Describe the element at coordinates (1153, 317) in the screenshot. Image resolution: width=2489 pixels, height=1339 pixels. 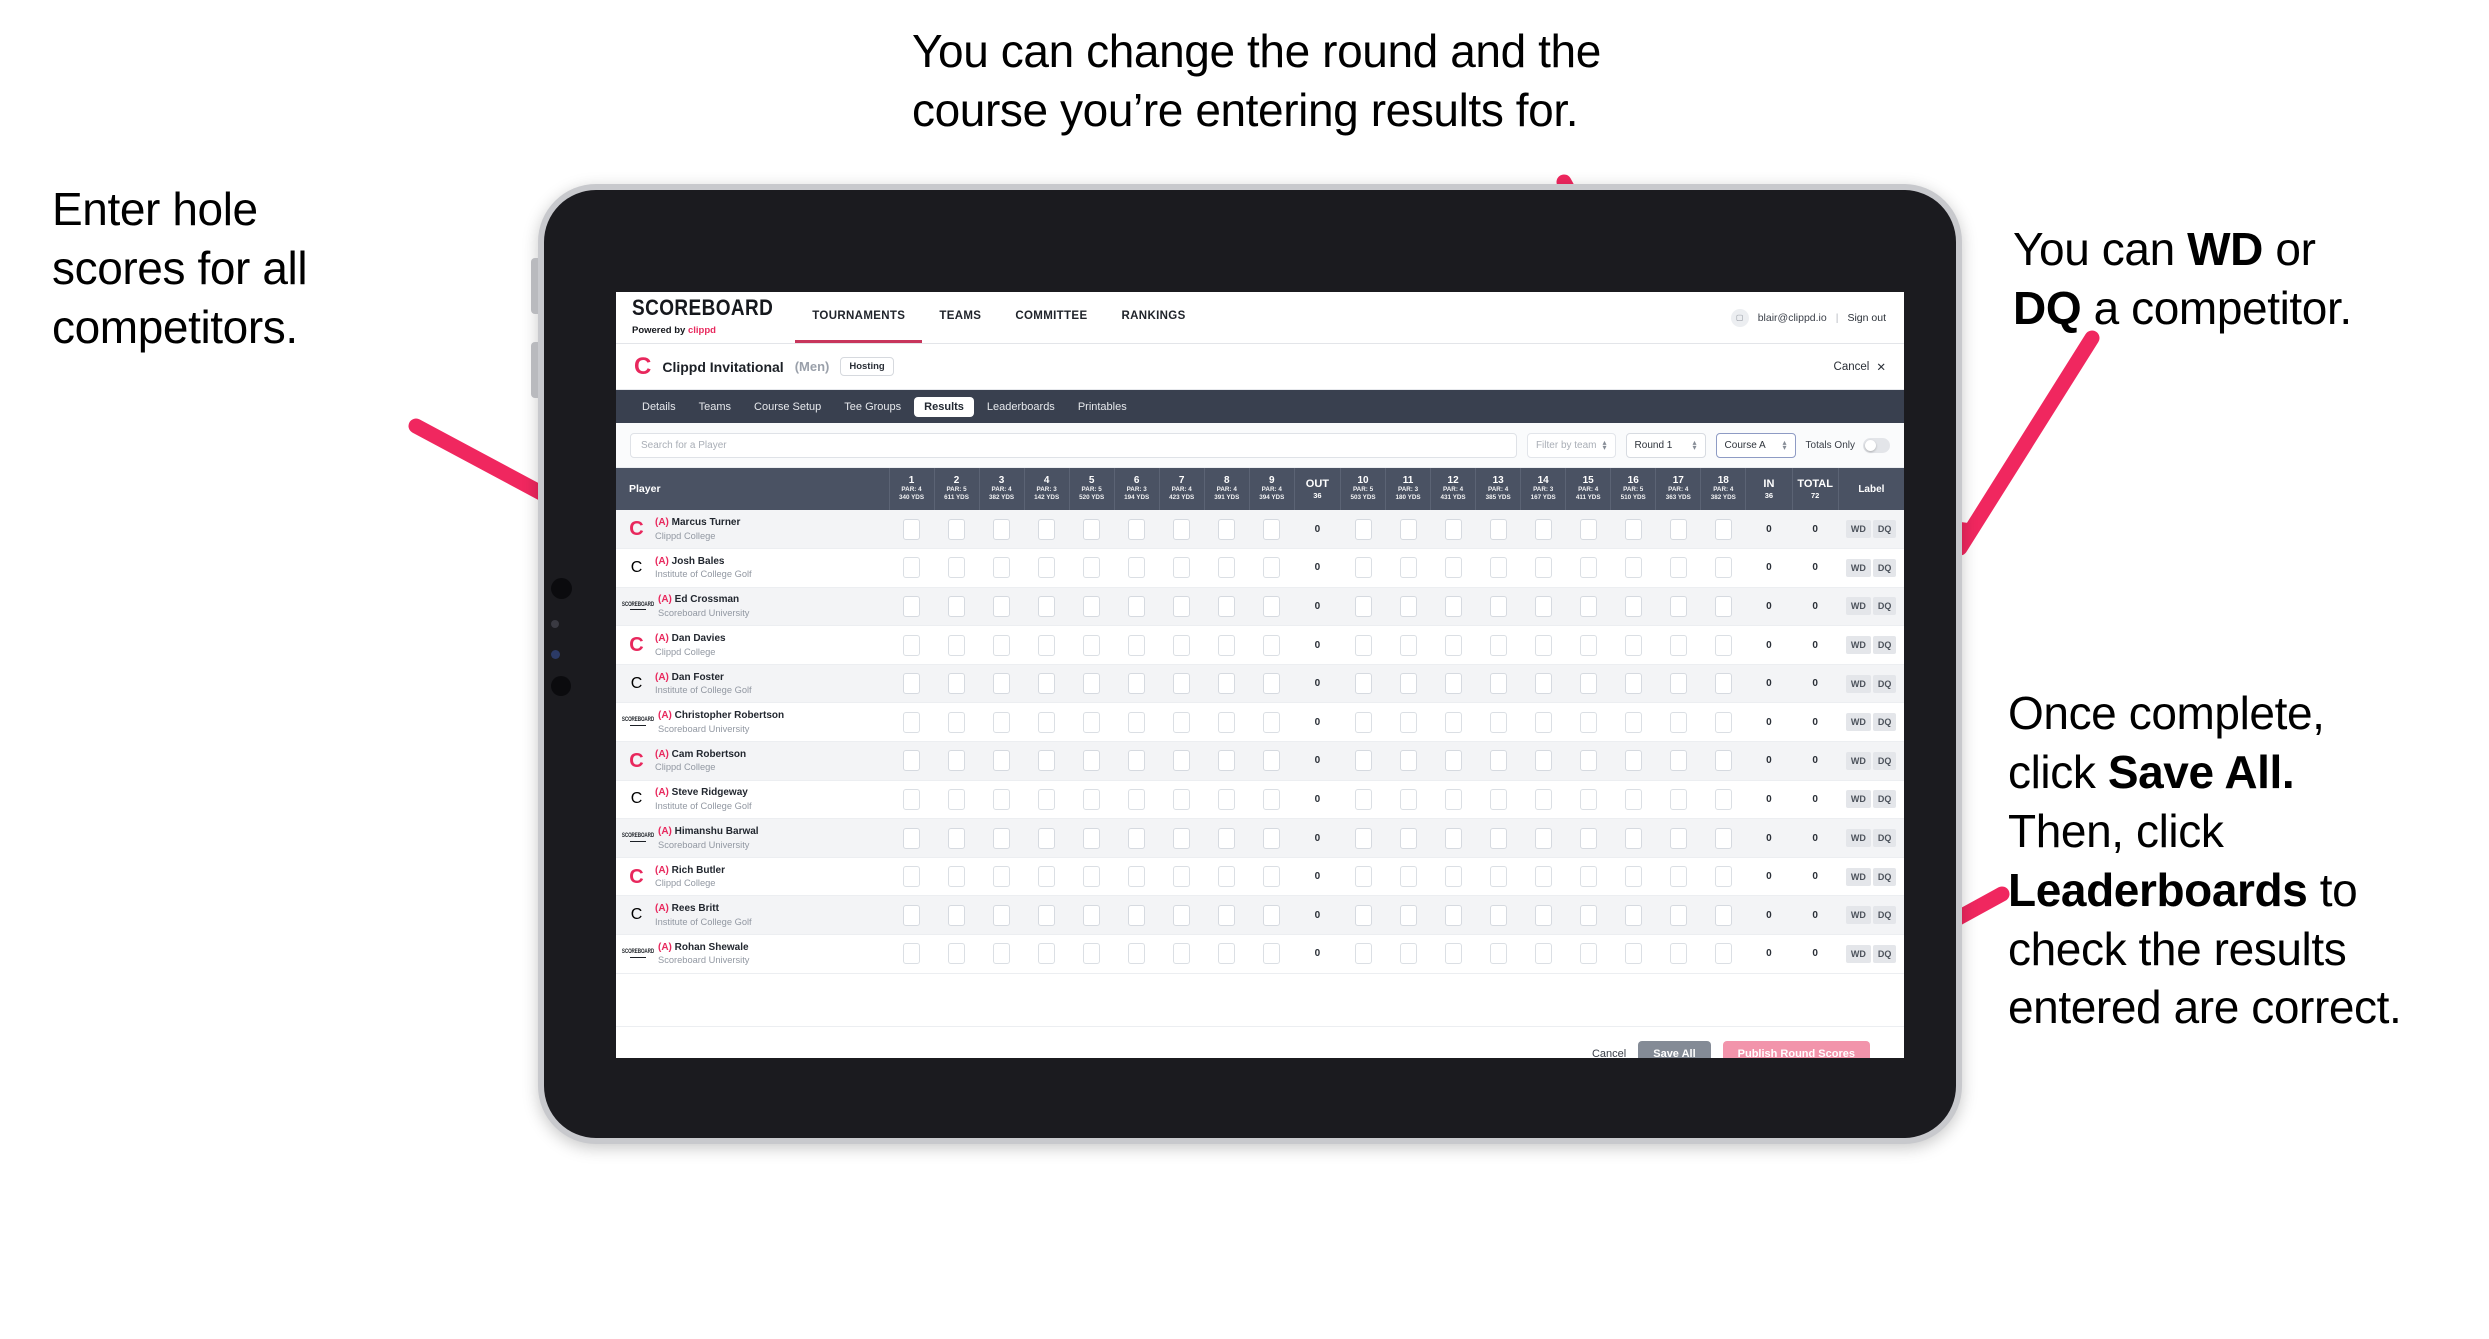
I see `nav-item-rankings: RANKINGS` at that location.